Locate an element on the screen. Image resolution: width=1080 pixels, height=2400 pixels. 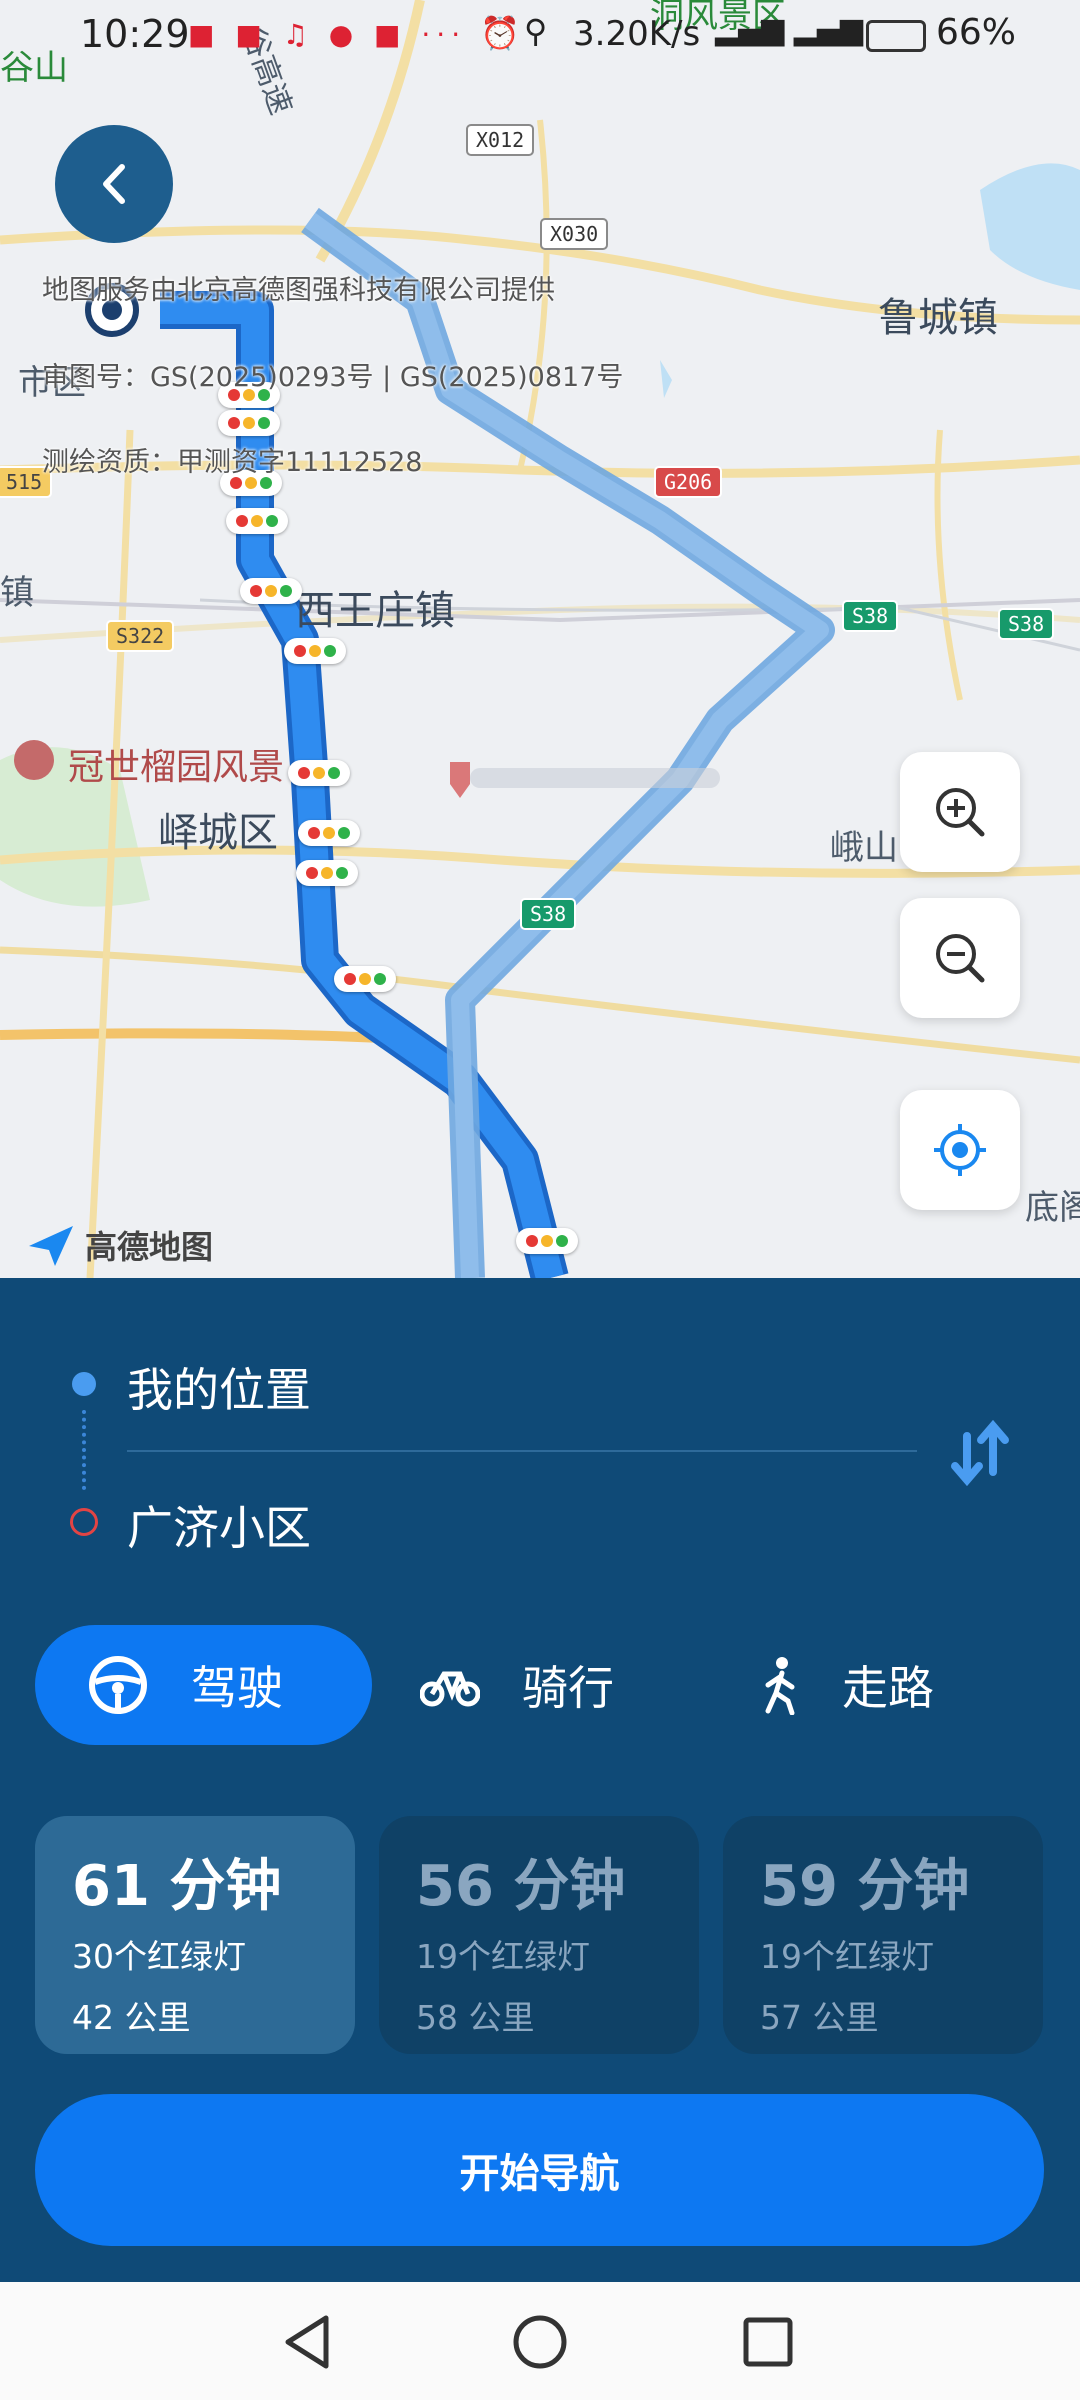
location-icon: ⚲ is located at coordinates (536, 31).